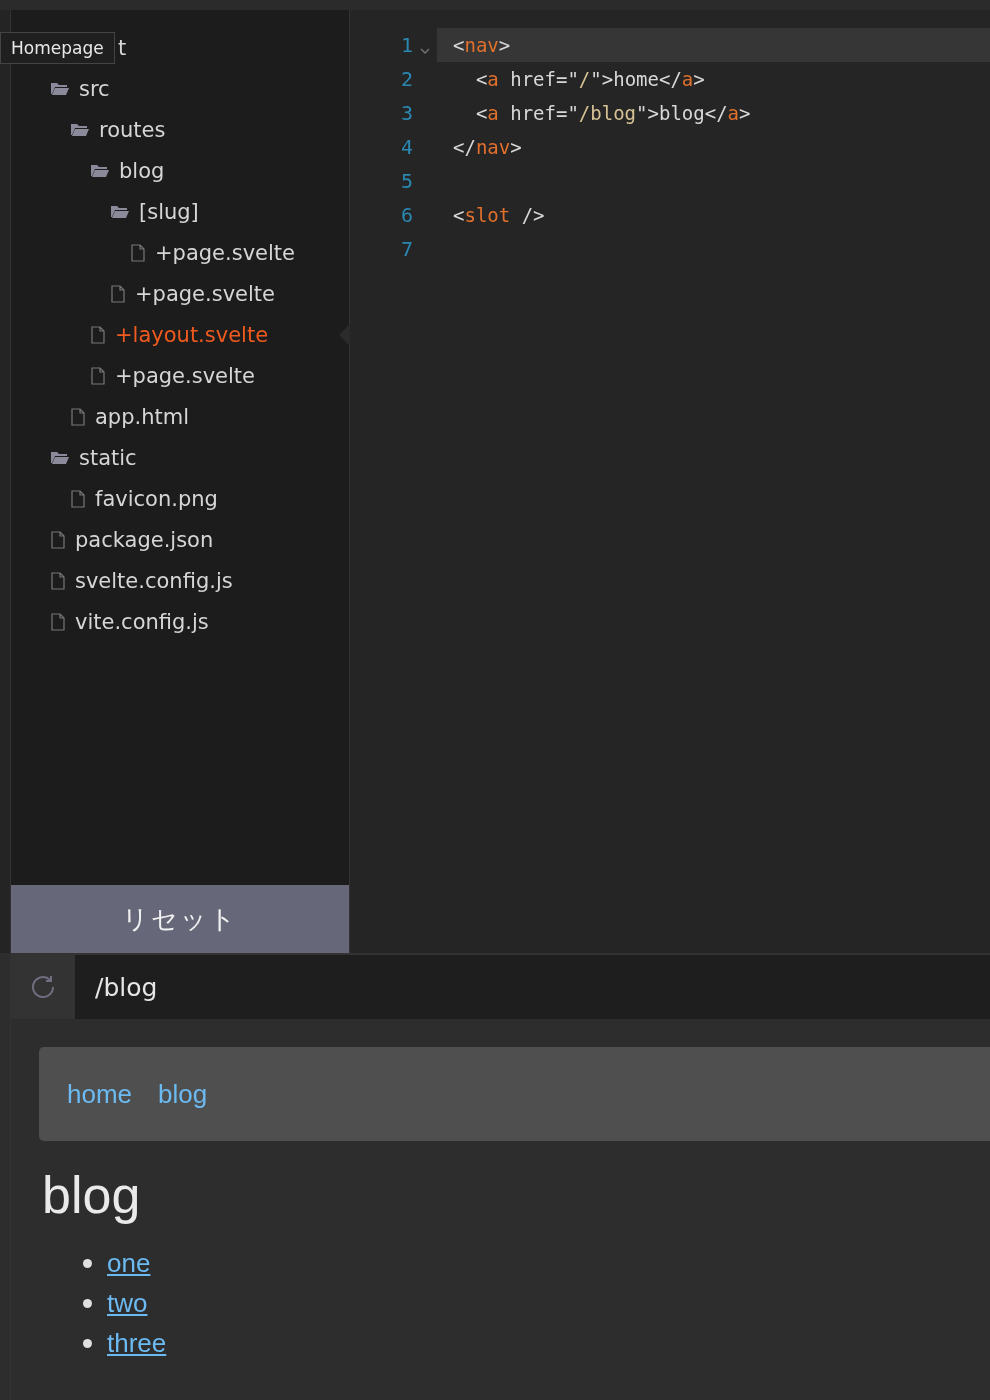  I want to click on post-link: one, so click(129, 1263).